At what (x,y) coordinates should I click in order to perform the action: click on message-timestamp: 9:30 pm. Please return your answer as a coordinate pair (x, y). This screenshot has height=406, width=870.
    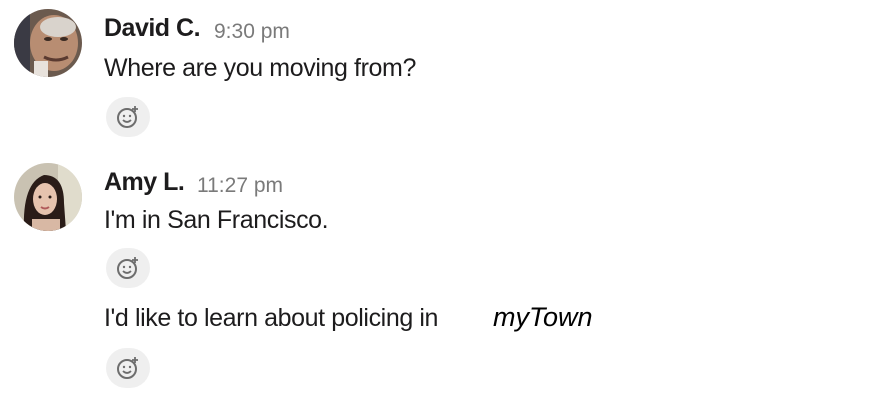
    Looking at the image, I should click on (252, 32).